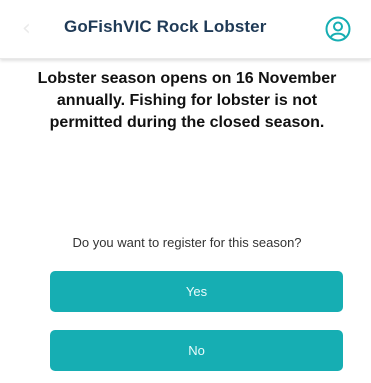 This screenshot has height=383, width=371. What do you see at coordinates (30, 29) in the screenshot?
I see `chevron-left-icon: ‹` at bounding box center [30, 29].